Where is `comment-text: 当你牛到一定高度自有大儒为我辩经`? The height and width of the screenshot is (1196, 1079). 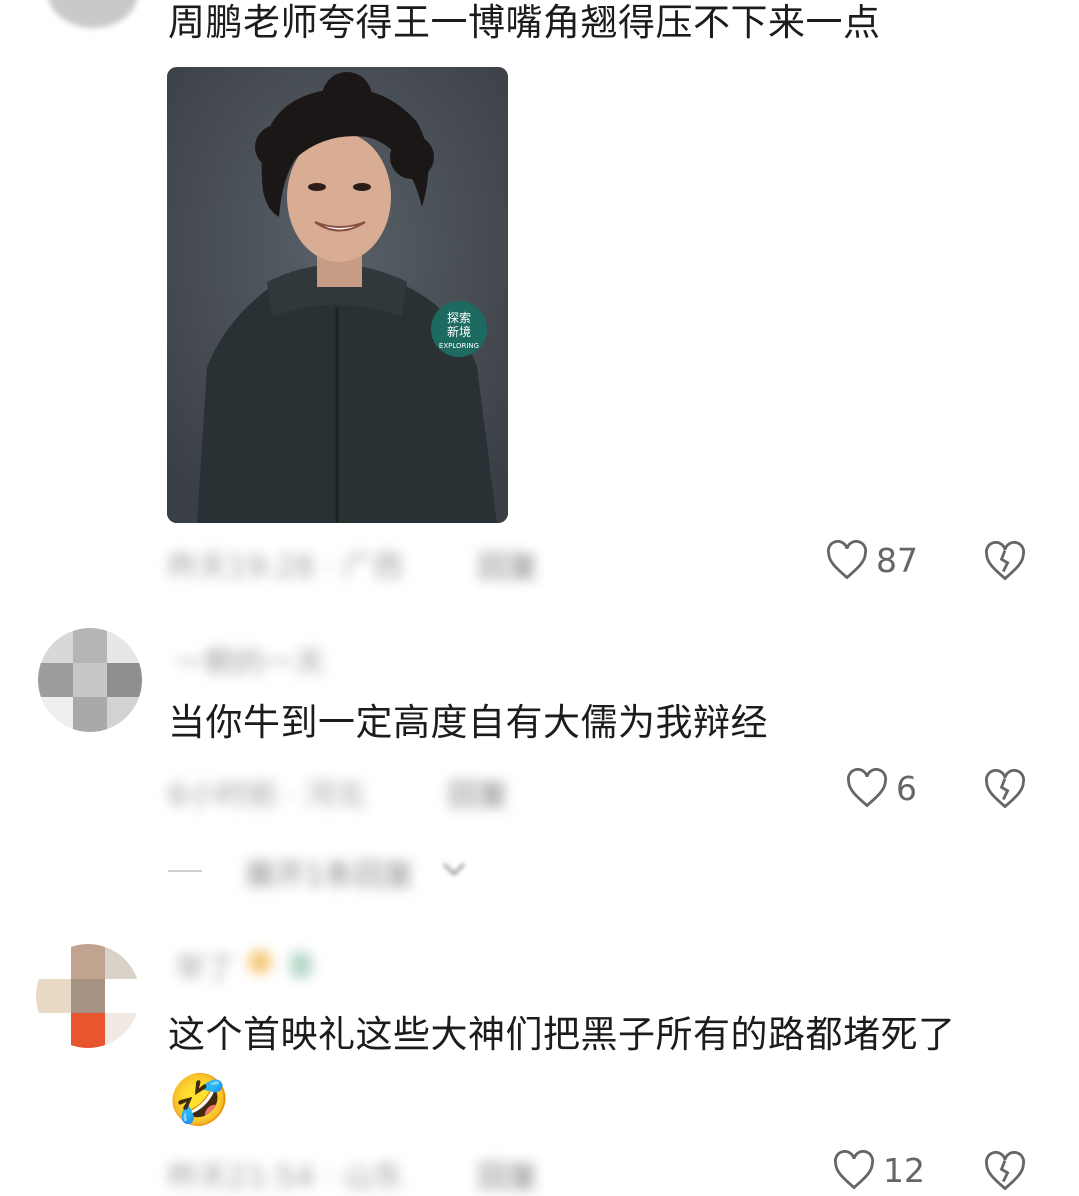 comment-text: 当你牛到一定高度自有大儒为我辩经 is located at coordinates (468, 722).